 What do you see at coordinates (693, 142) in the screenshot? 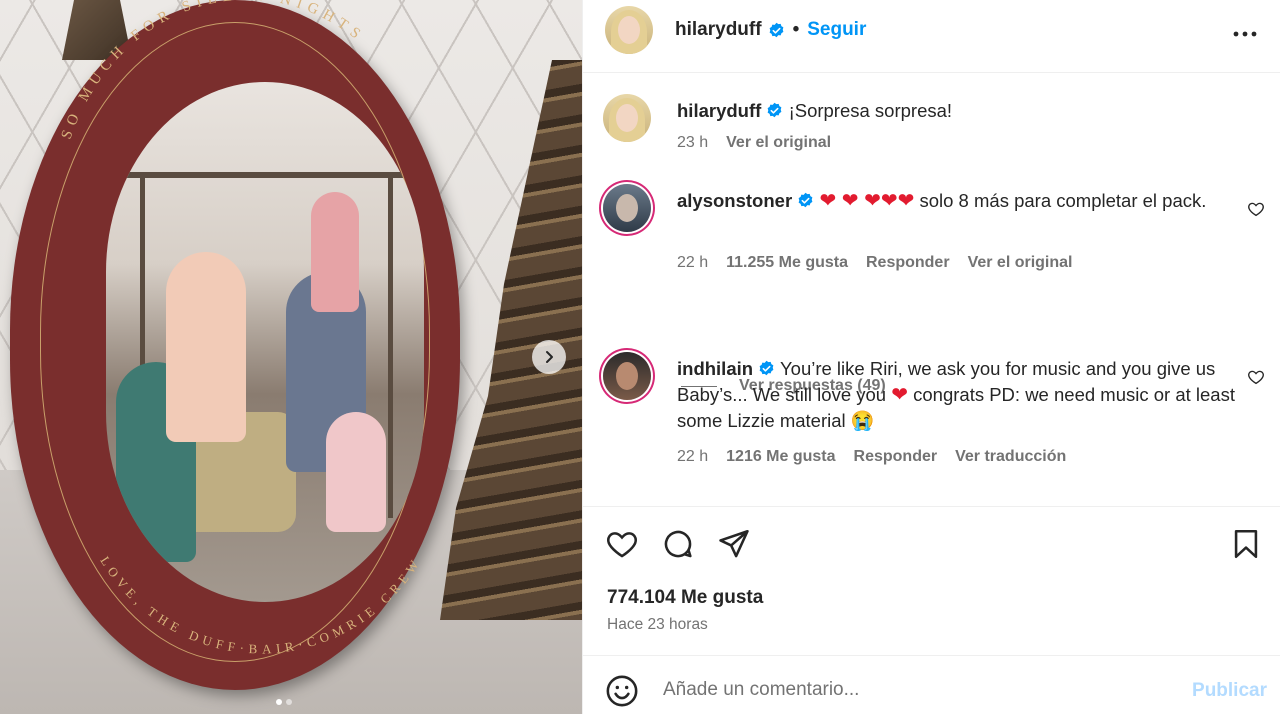
I see `caption-time: 23 h` at bounding box center [693, 142].